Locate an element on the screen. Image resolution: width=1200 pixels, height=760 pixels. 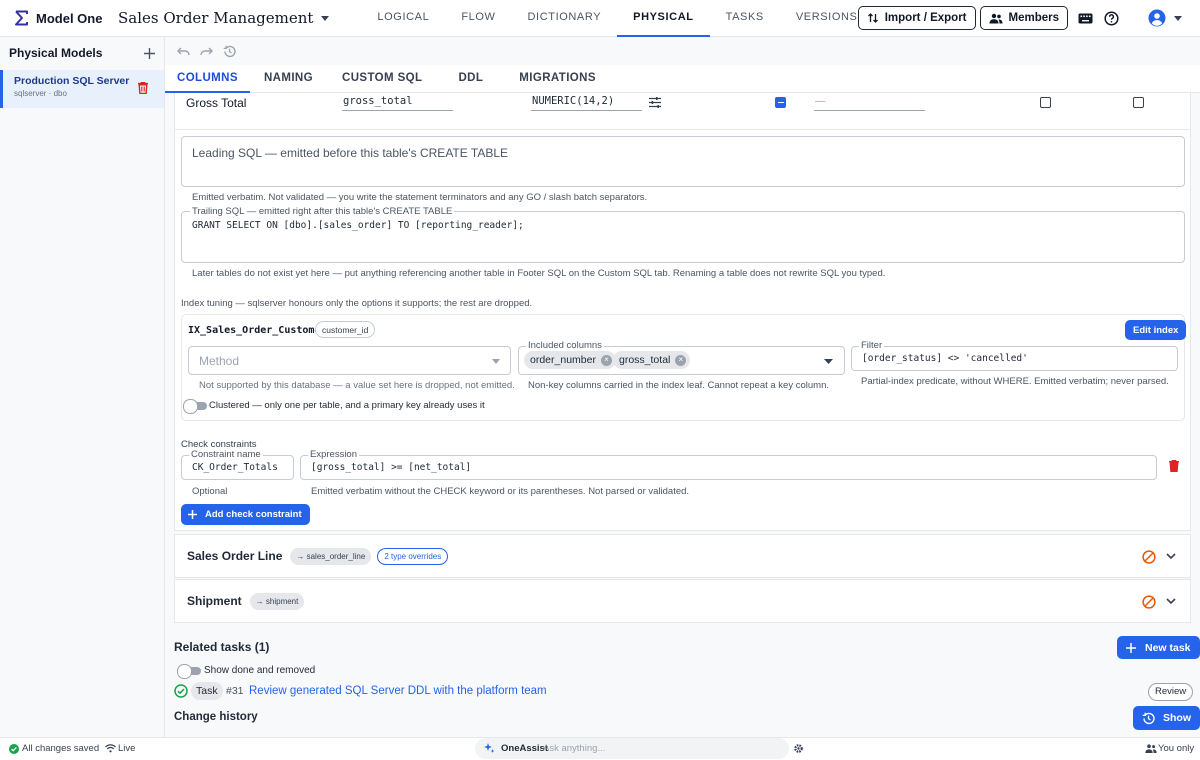
plus-icon is located at coordinates (1131, 647).